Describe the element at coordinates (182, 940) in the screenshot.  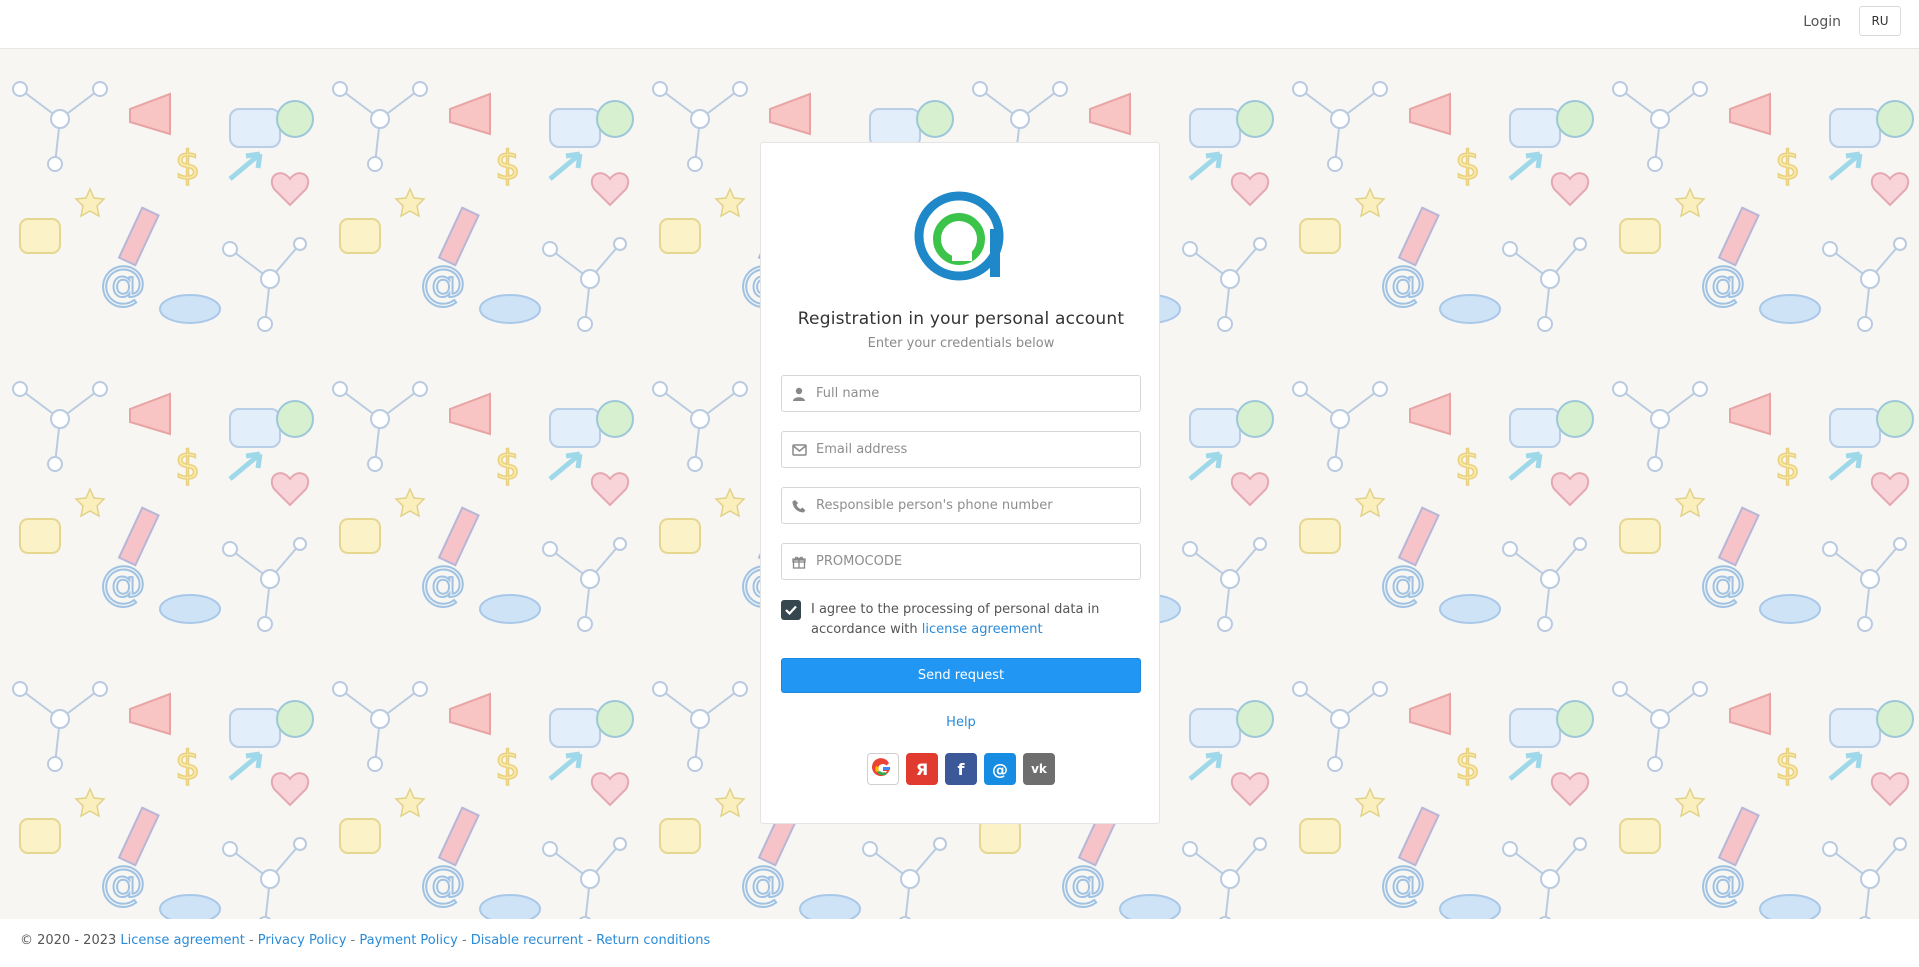
I see `footer-link-license-agreement: License agreement` at that location.